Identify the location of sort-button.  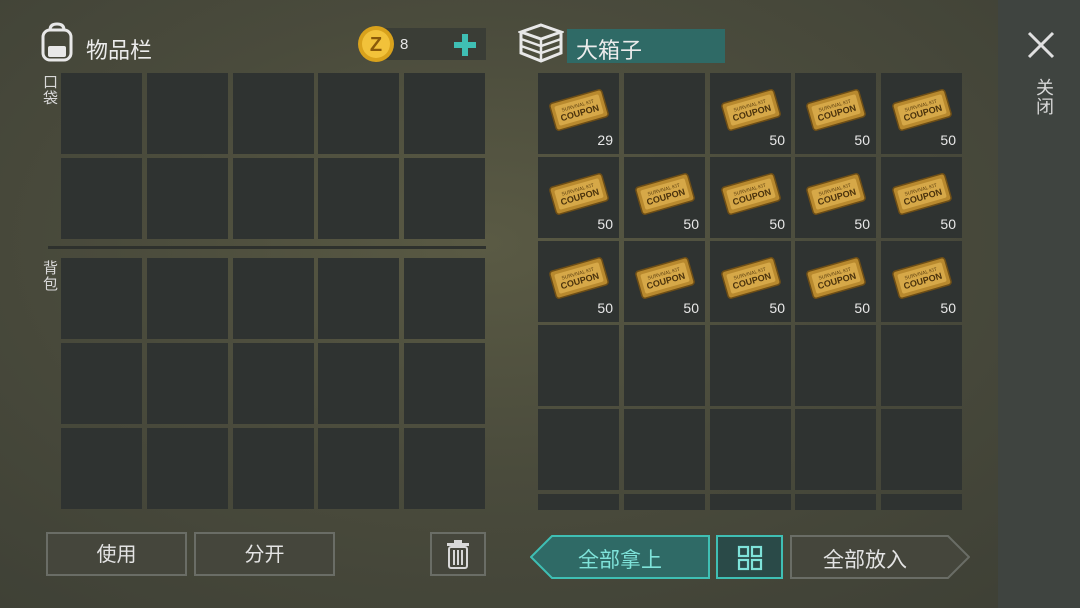
(749, 557).